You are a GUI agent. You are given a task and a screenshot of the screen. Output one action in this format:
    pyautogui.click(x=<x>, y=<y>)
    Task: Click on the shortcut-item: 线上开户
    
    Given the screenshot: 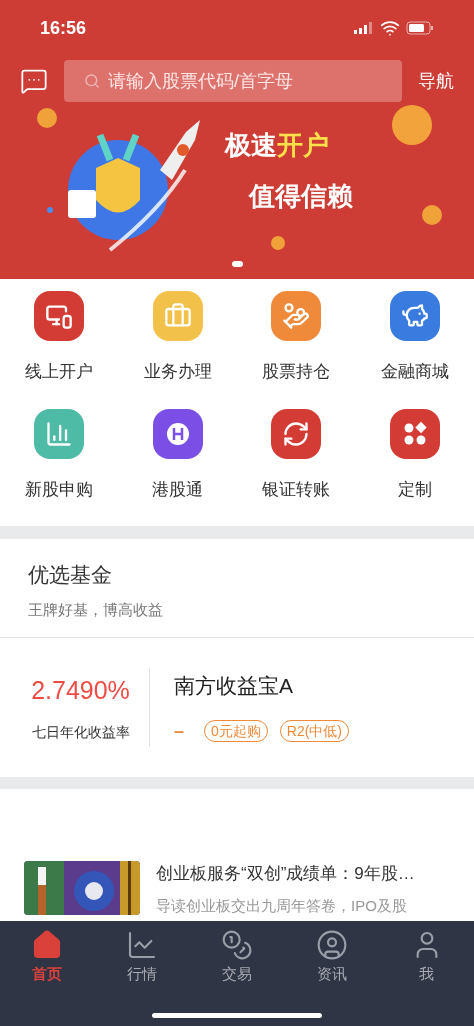 What is the action you would take?
    pyautogui.click(x=59, y=338)
    